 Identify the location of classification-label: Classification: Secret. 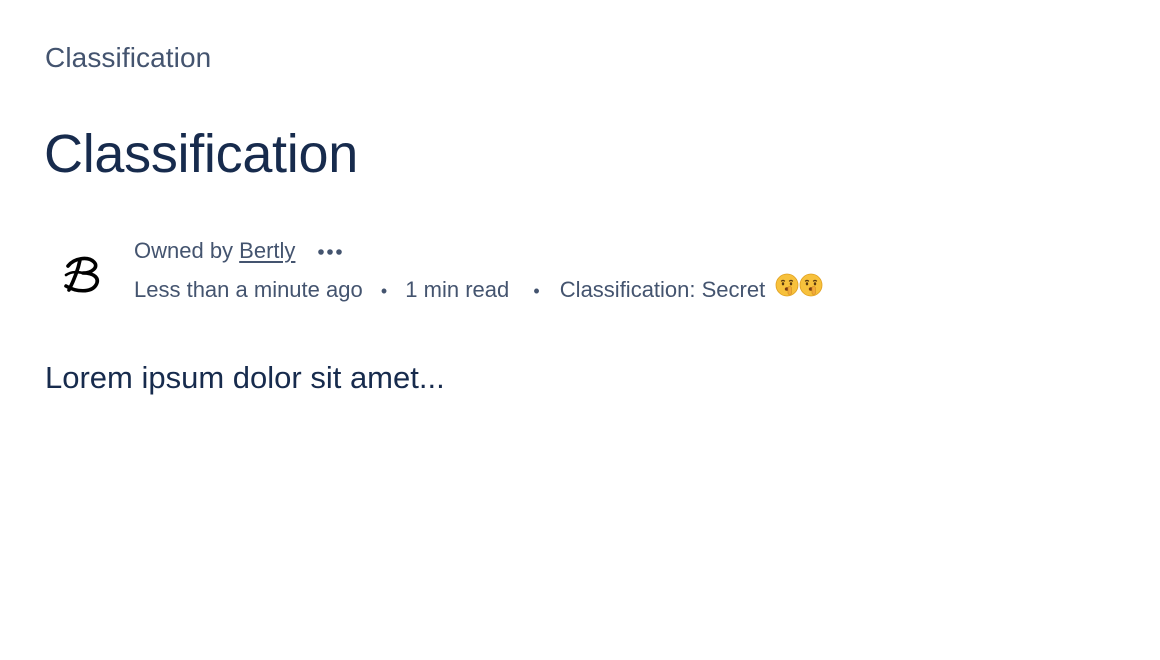
(662, 289).